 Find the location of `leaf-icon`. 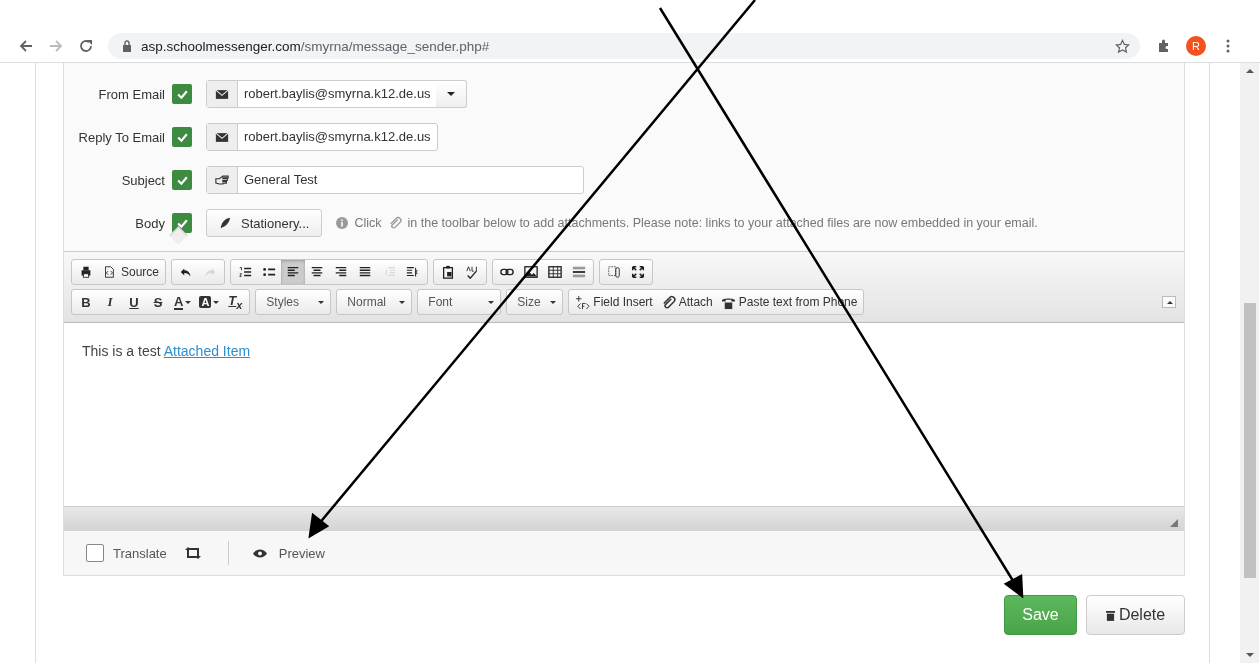

leaf-icon is located at coordinates (225, 223).